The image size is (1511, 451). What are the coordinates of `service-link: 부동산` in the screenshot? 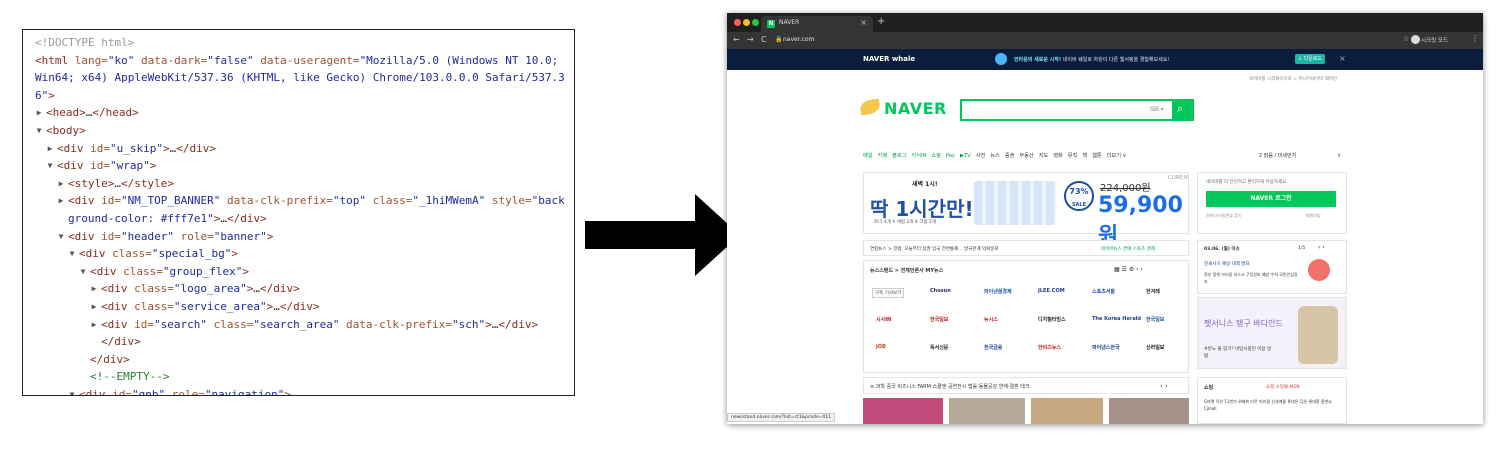 It's located at (1026, 156).